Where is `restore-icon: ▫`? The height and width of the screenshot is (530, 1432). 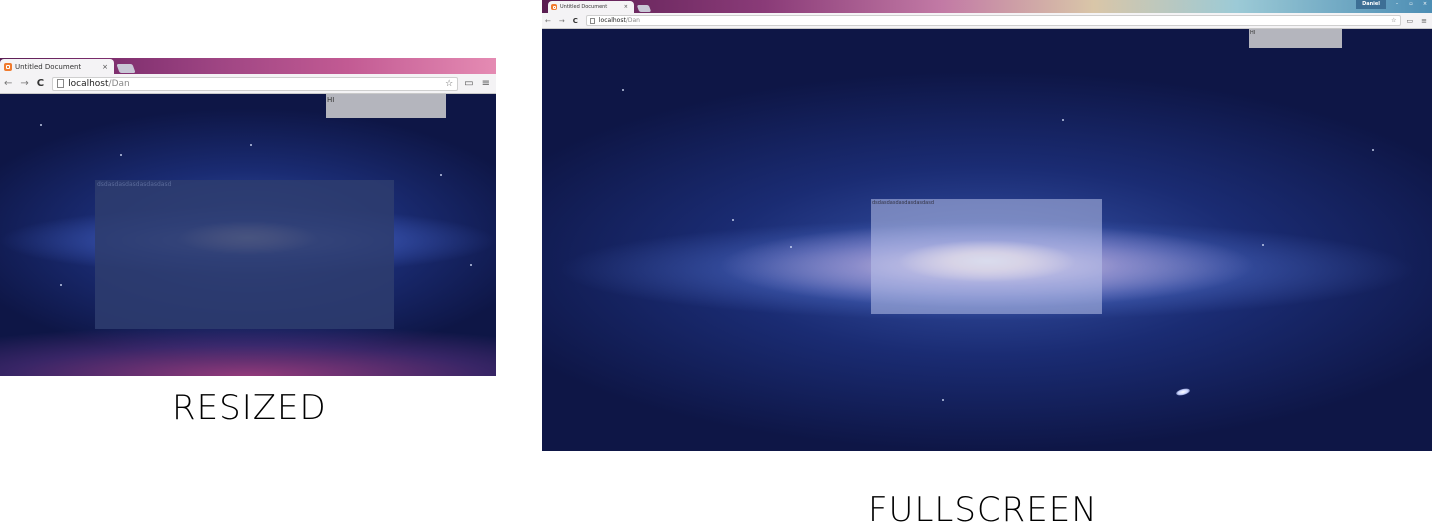
restore-icon: ▫ is located at coordinates (1411, 4).